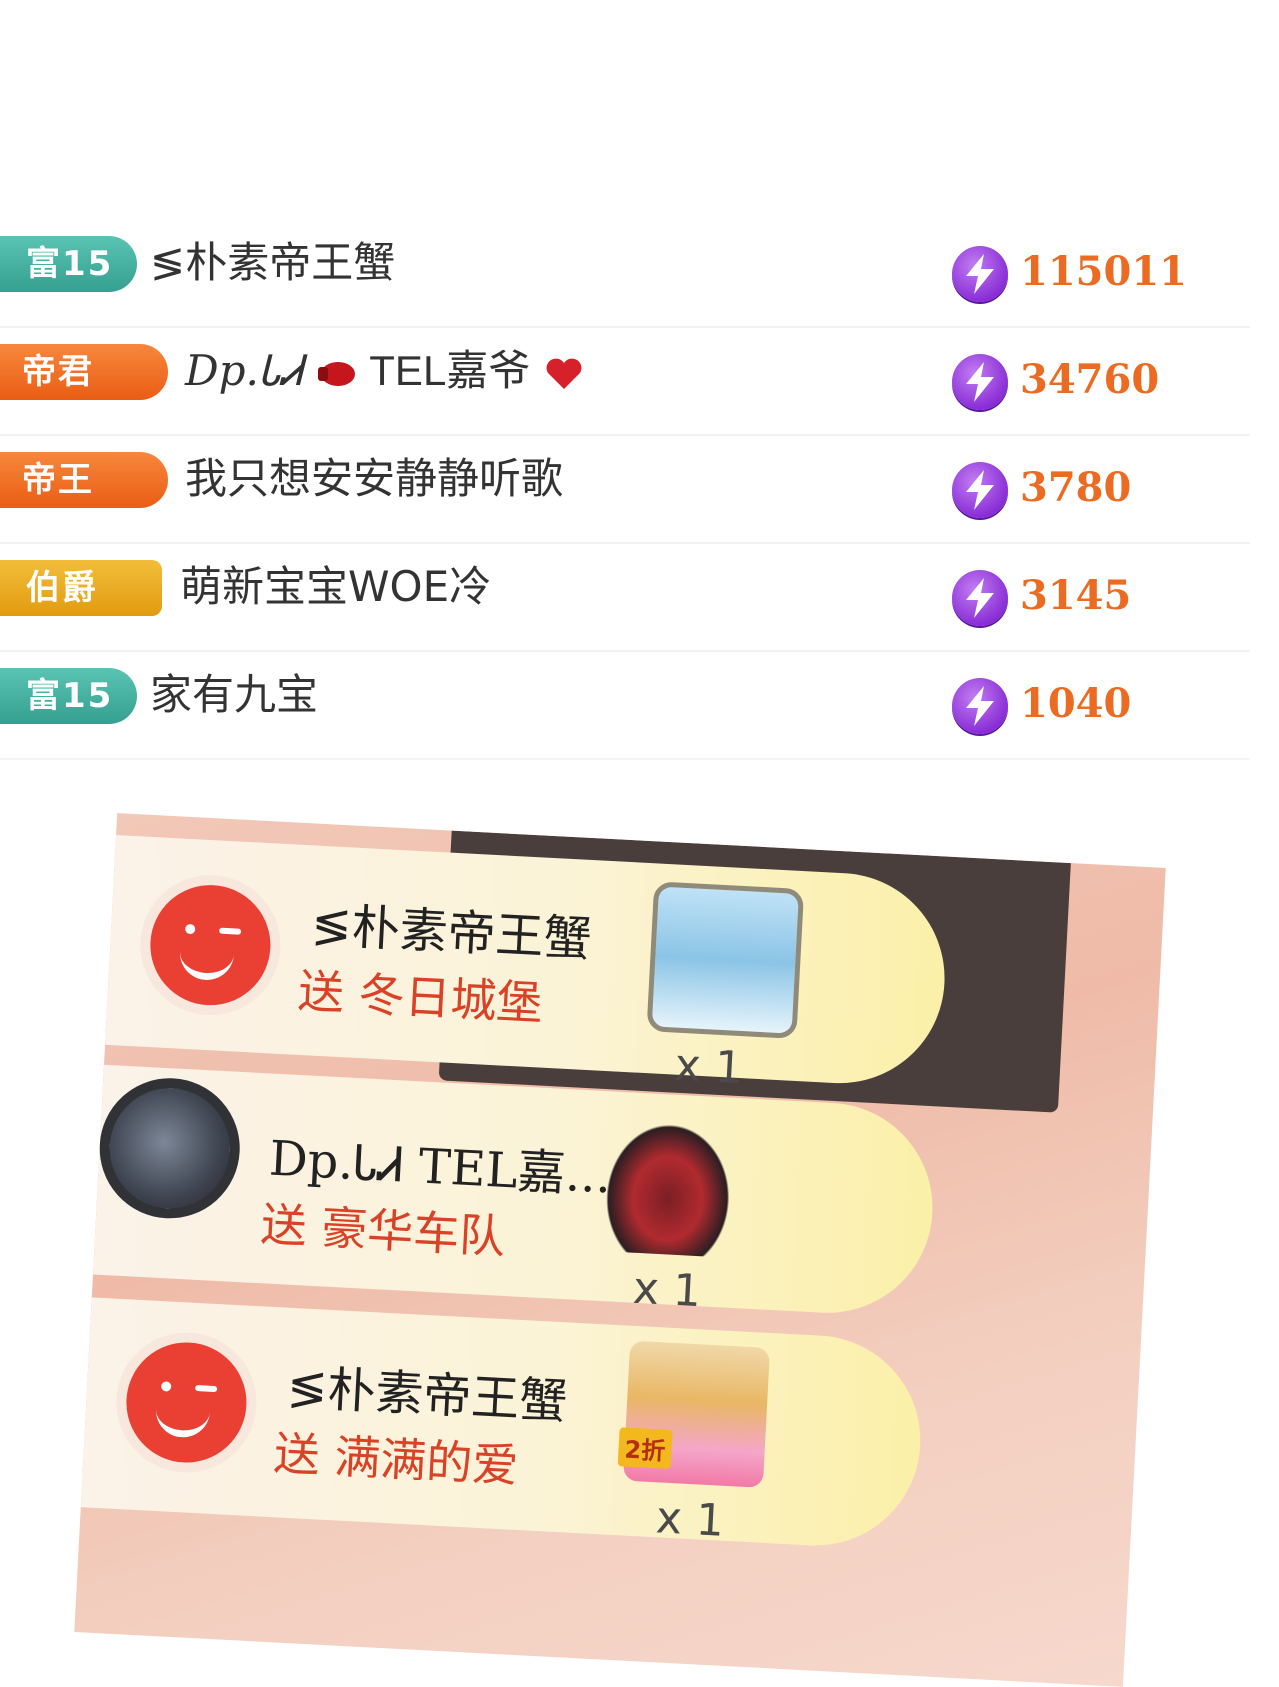 This screenshot has width=1279, height=1687. What do you see at coordinates (336, 586) in the screenshot?
I see `user-name: 萌新宝宝WOE冷` at bounding box center [336, 586].